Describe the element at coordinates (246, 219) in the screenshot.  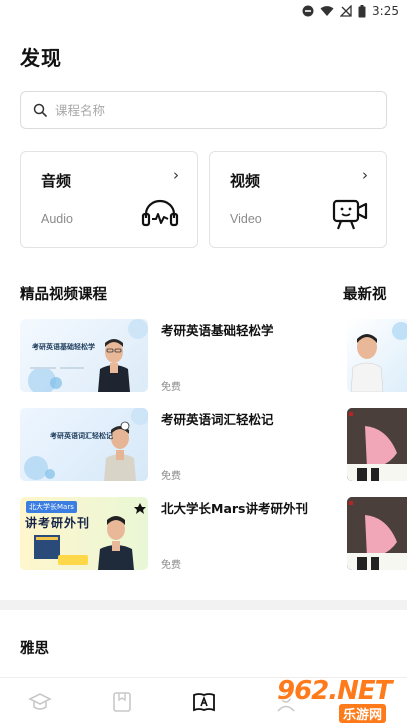
I see `video-card-subtitle: Video` at that location.